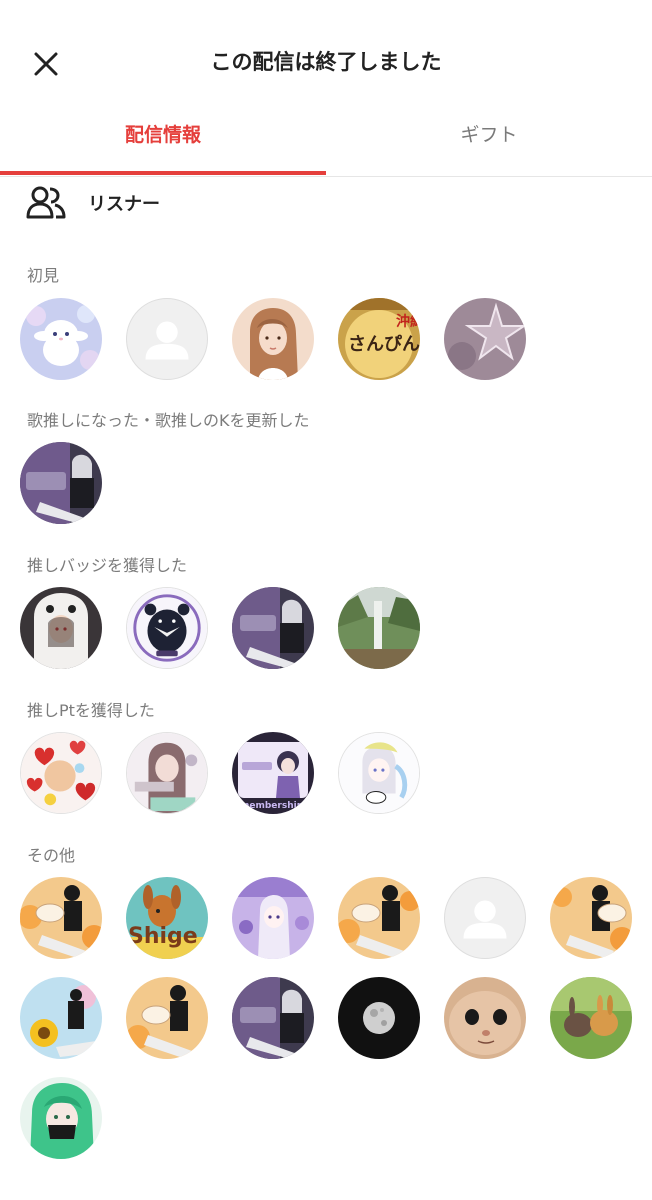 The width and height of the screenshot is (652, 1200). What do you see at coordinates (163, 936) in the screenshot?
I see `avatar-text-shigeo: Shige` at bounding box center [163, 936].